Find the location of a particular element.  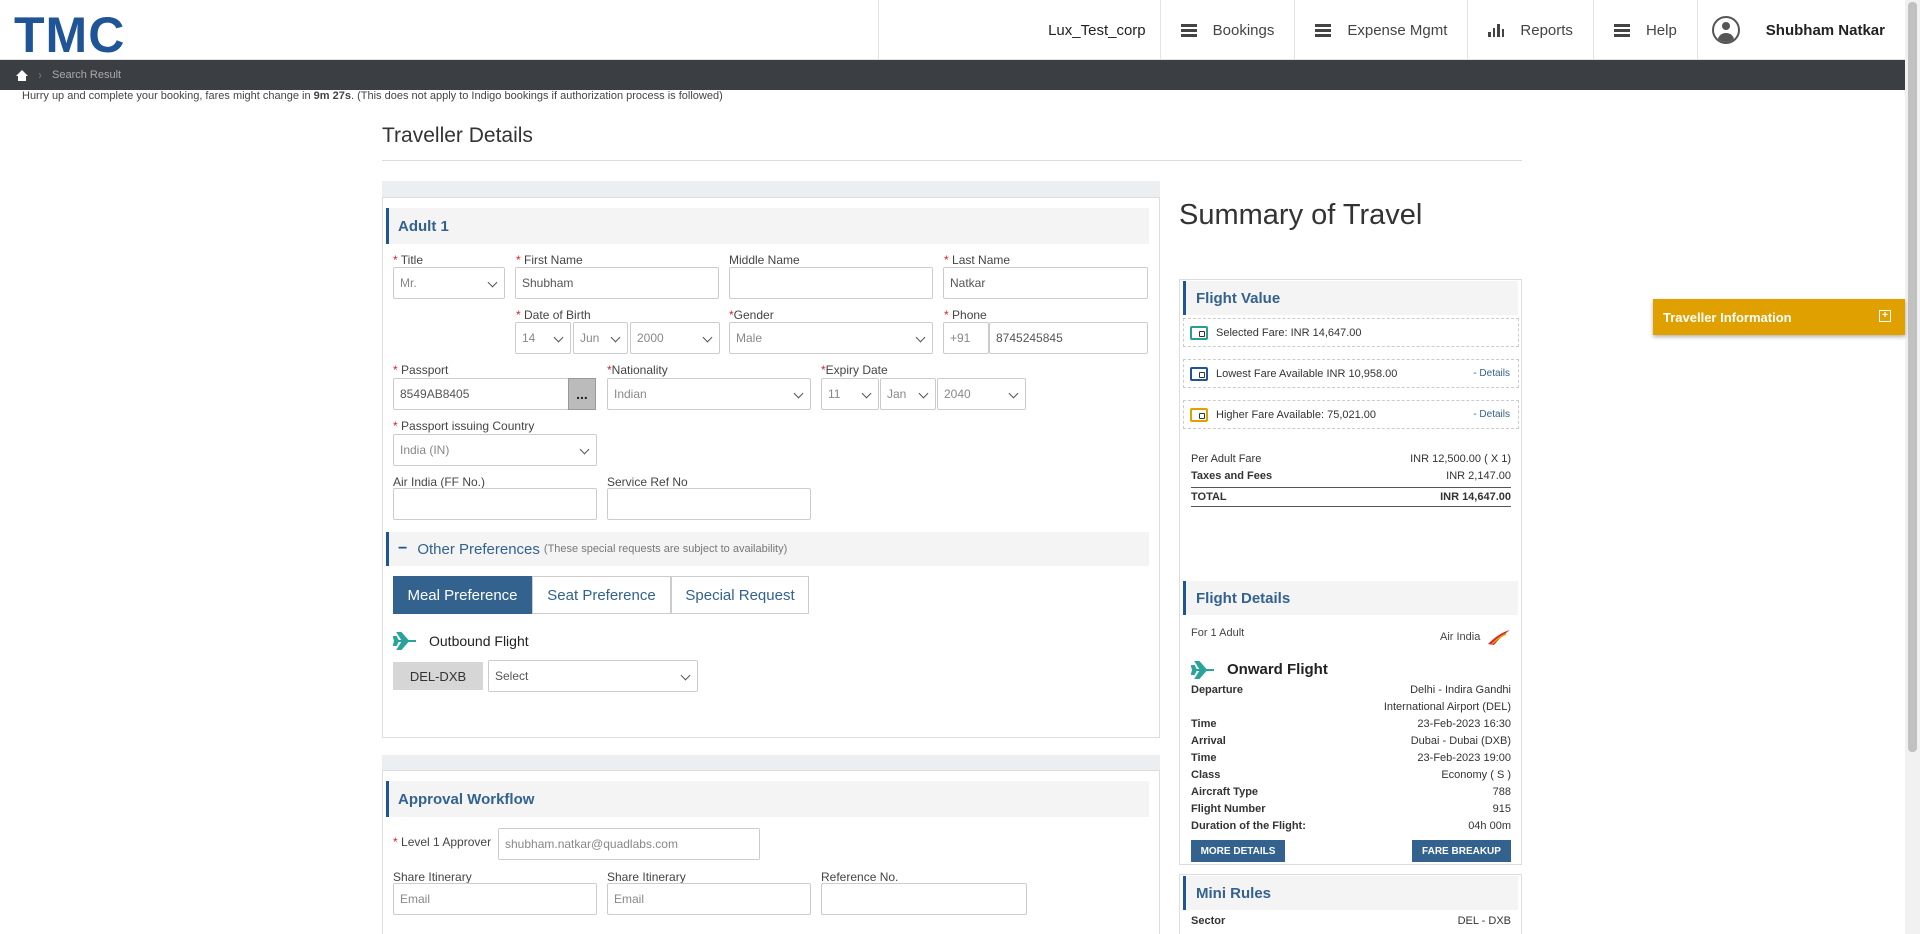

nav-expense-label: Expense Mgmt is located at coordinates (1397, 30).